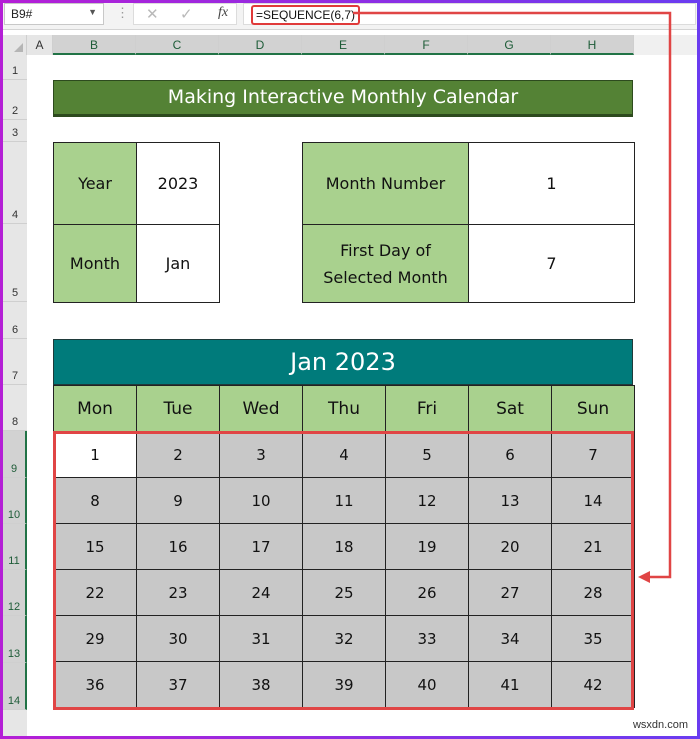 The height and width of the screenshot is (739, 700). I want to click on formula-text: =SEQUENCE(6,7), so click(306, 15).